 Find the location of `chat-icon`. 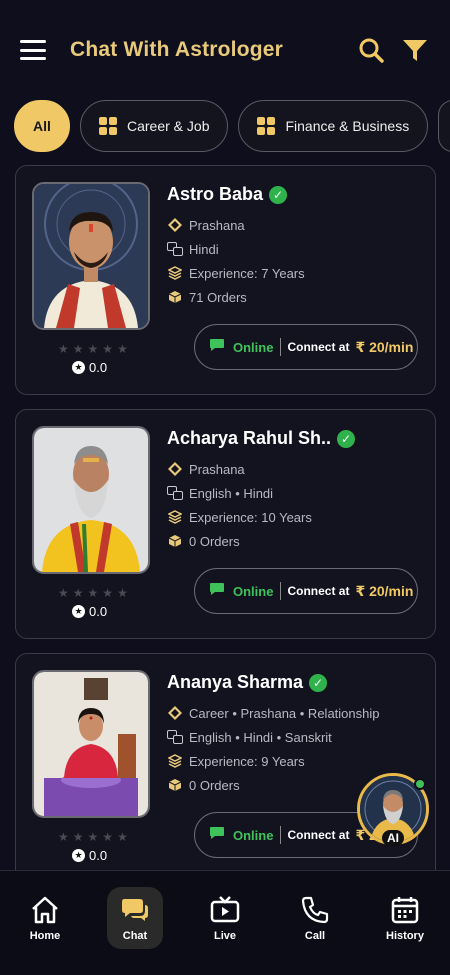

chat-icon is located at coordinates (135, 910).